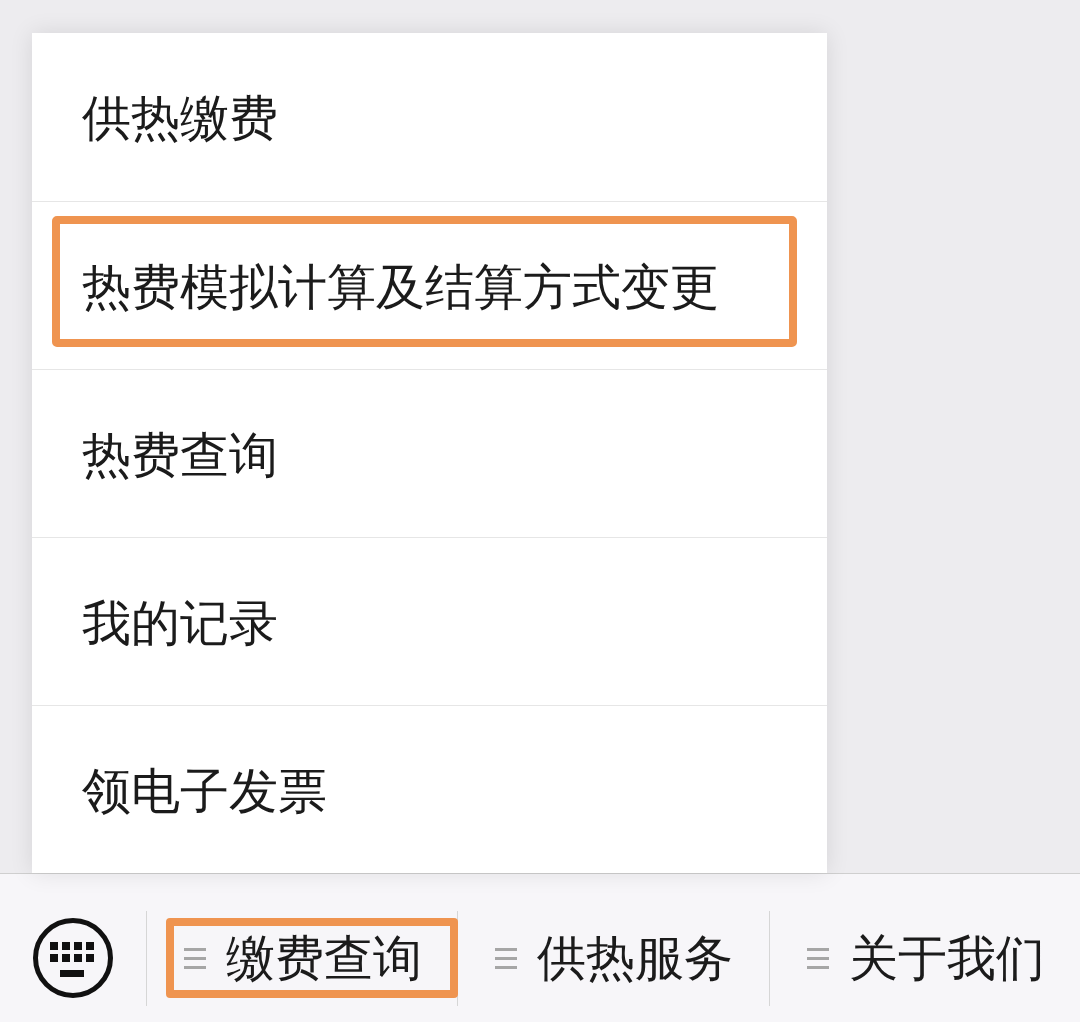  I want to click on menu-item: 热费模拟计算及结算方式变更, so click(424, 281).